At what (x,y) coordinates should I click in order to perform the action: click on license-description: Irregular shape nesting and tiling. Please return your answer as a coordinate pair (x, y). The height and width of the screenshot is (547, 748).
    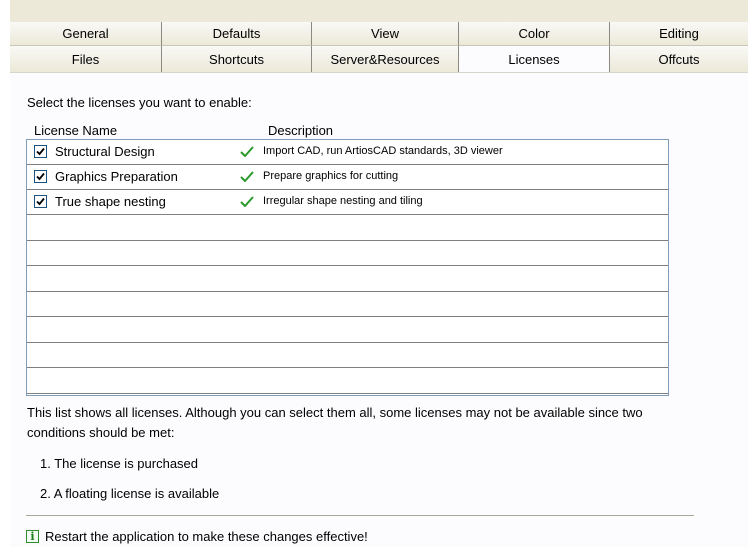
    Looking at the image, I should click on (343, 201).